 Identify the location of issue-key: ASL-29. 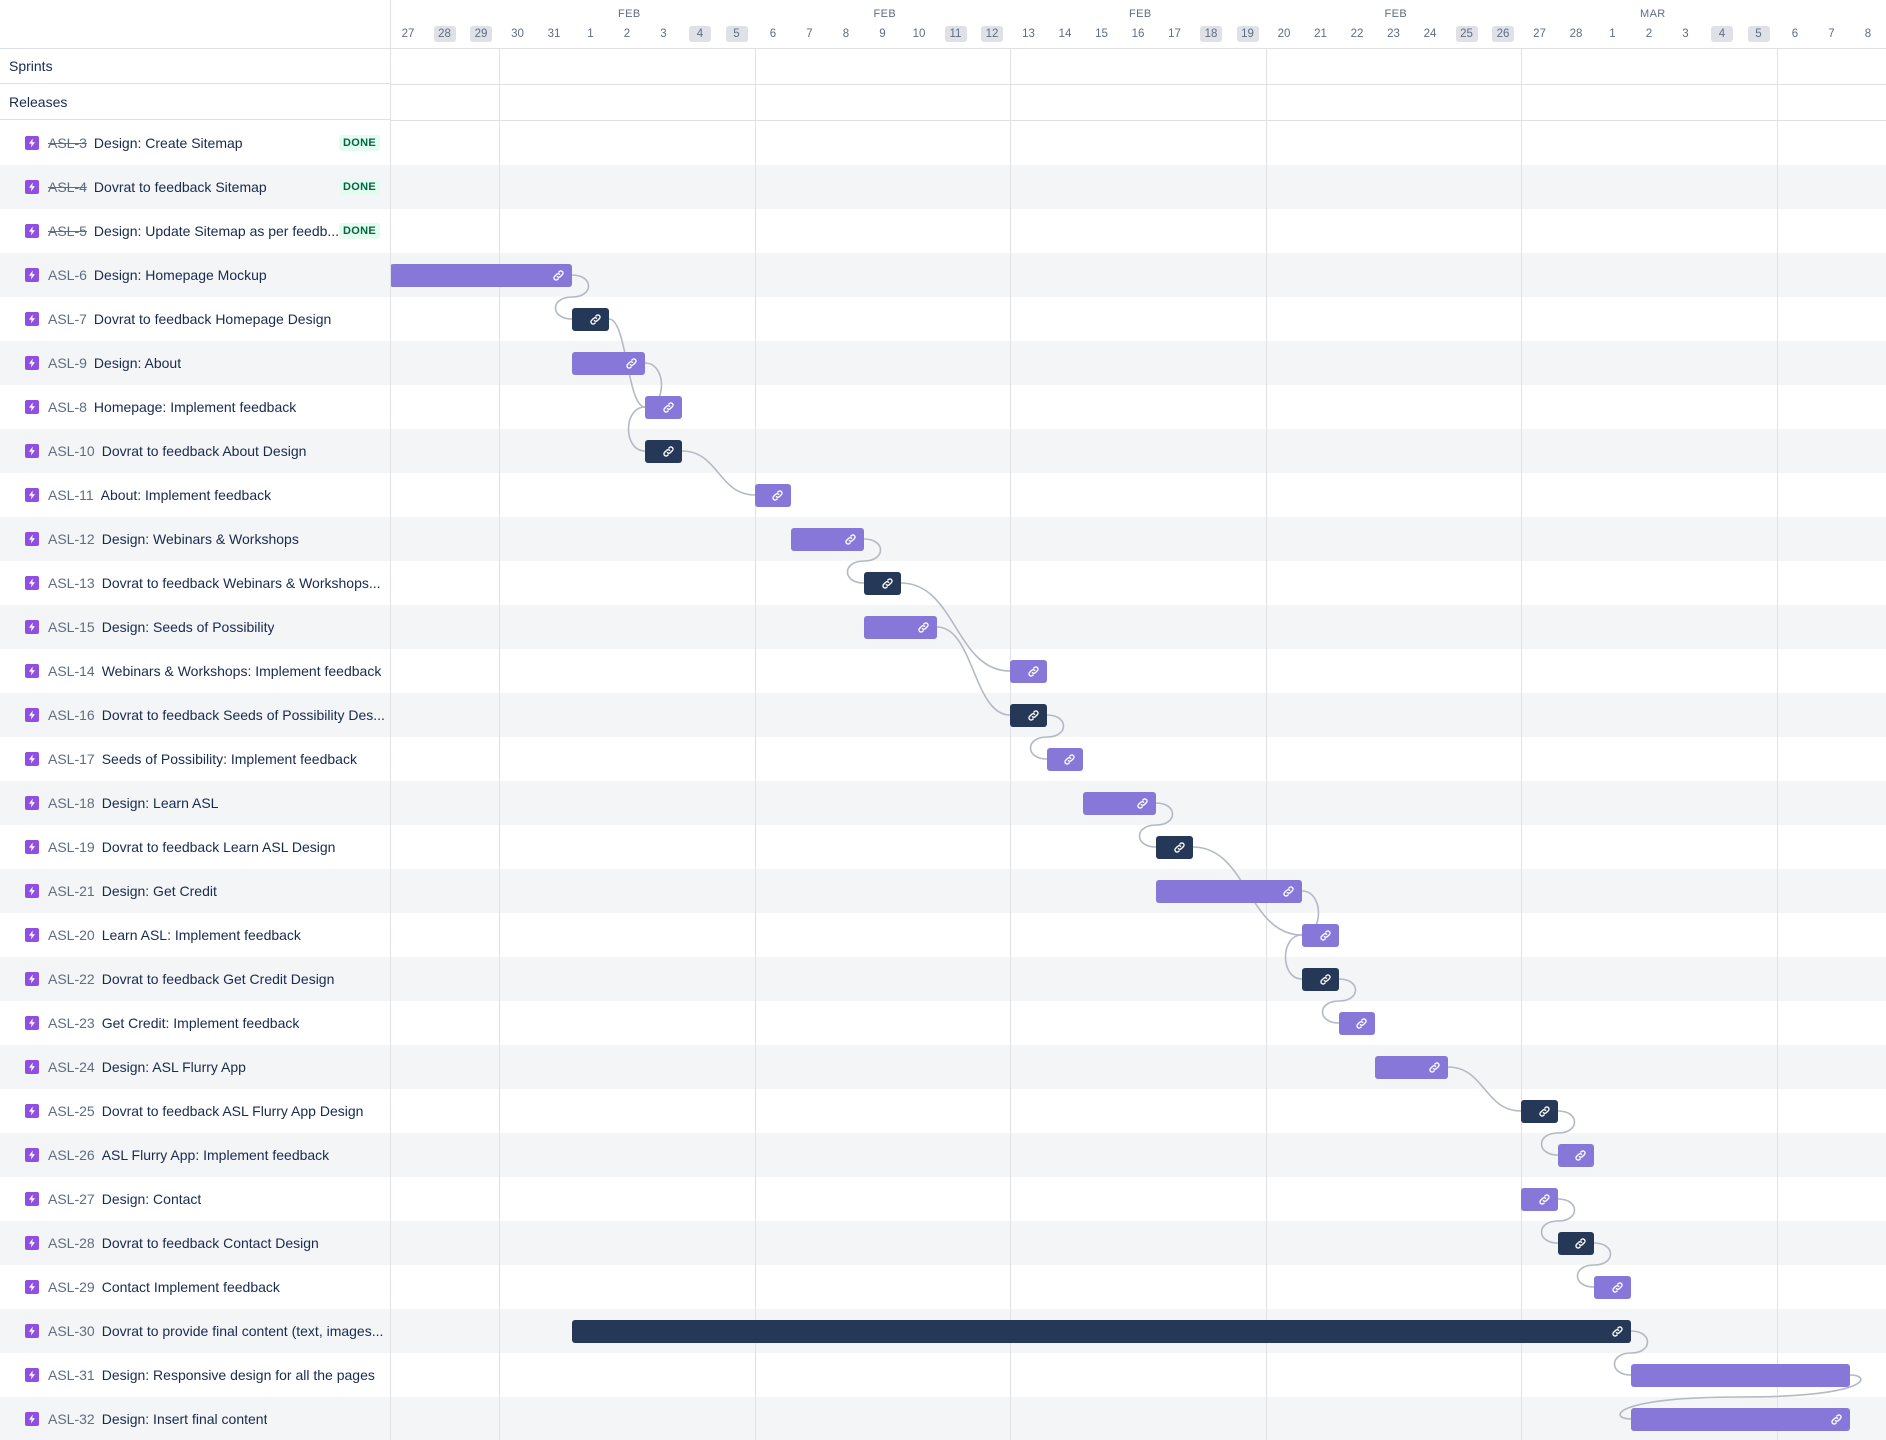
(71, 1287).